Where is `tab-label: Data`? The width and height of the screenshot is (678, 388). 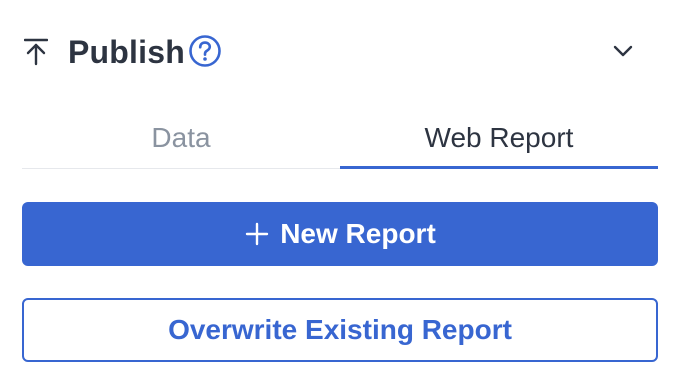 tab-label: Data is located at coordinates (181, 137).